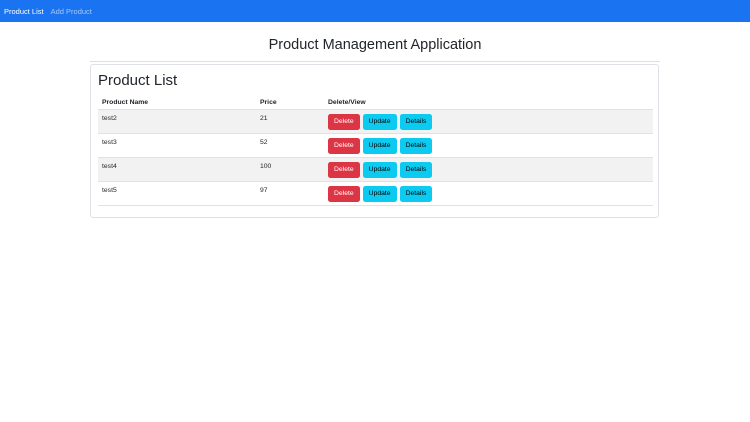  What do you see at coordinates (177, 193) in the screenshot?
I see `product-name-cell: test5` at bounding box center [177, 193].